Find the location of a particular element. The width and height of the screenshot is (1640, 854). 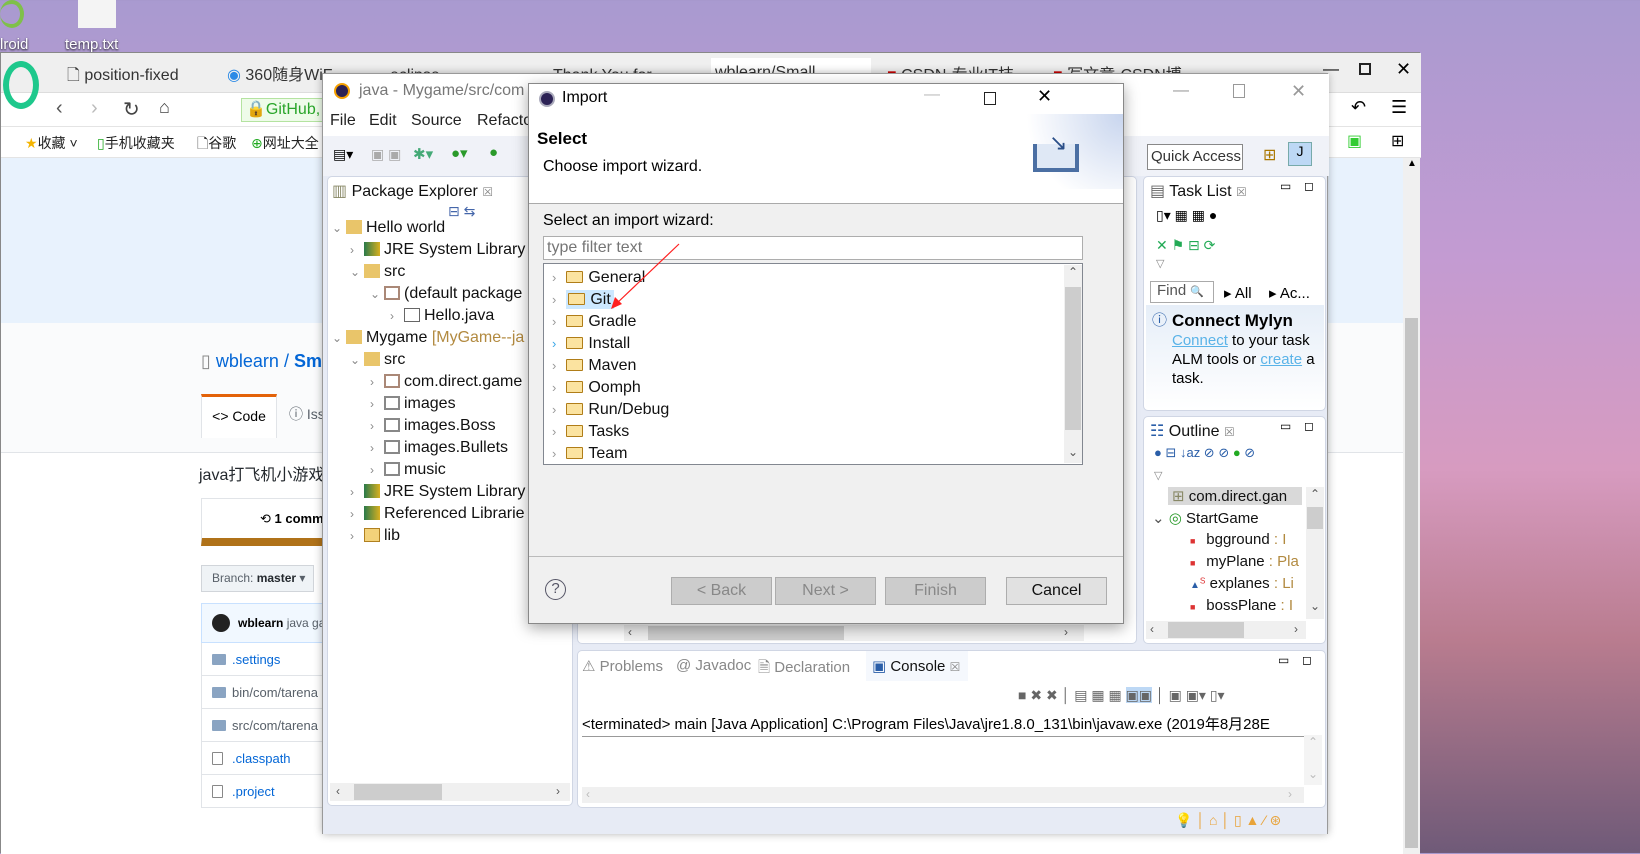

browser-tab: ◉ 360随身WiFi is located at coordinates (278, 76).